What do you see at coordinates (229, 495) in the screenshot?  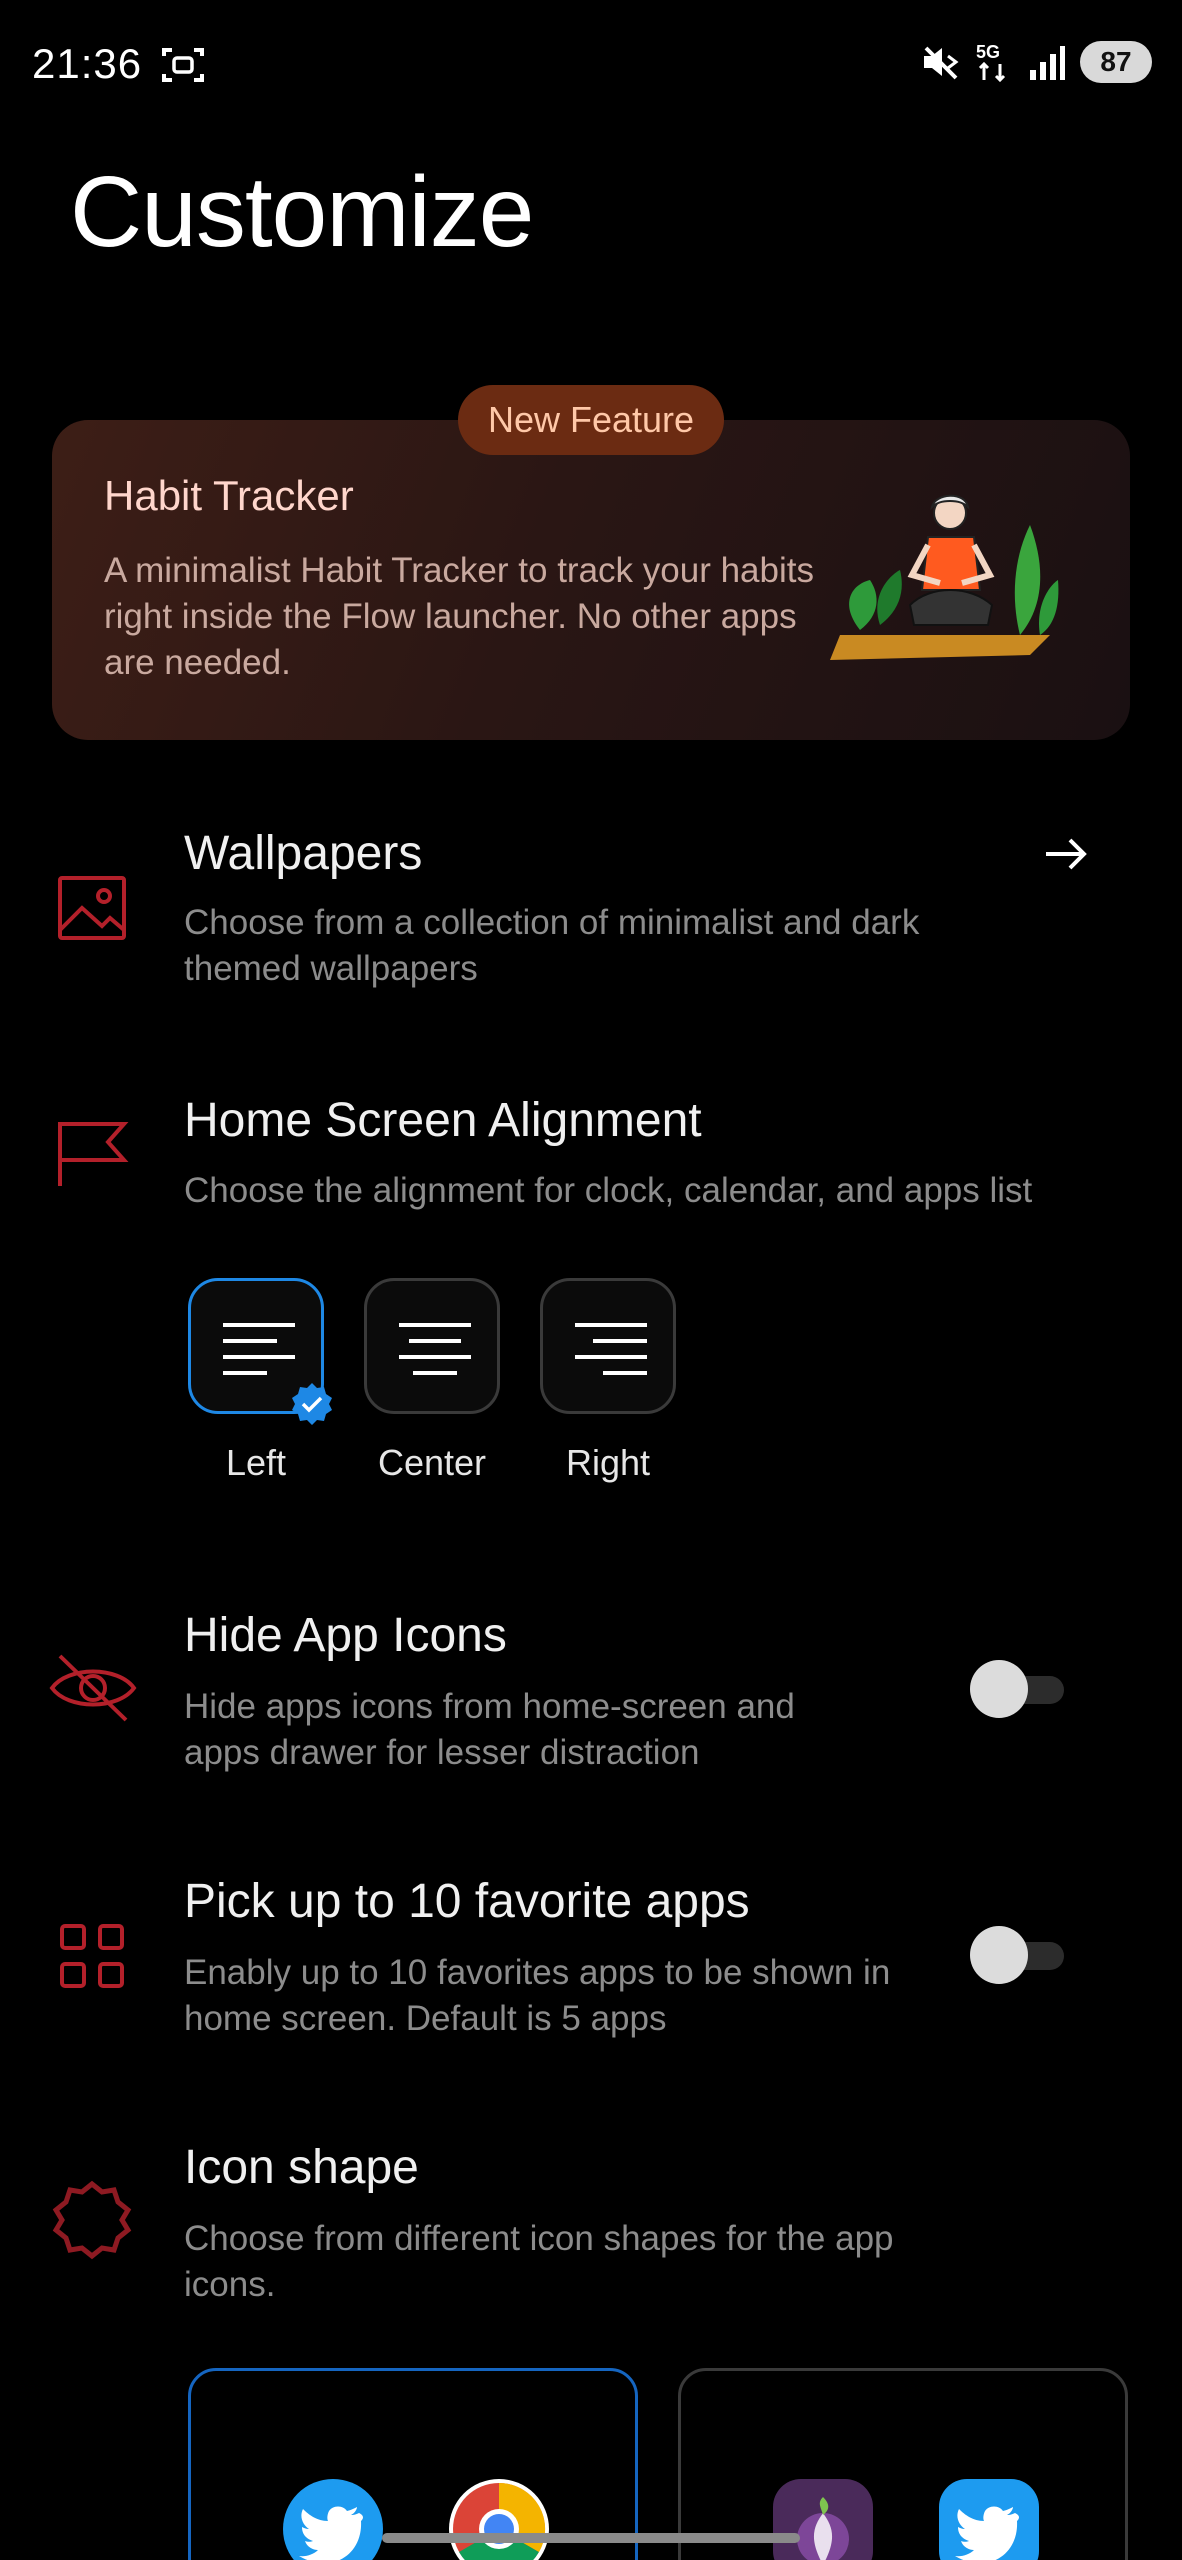 I see `feature-title: Habit Tracker` at bounding box center [229, 495].